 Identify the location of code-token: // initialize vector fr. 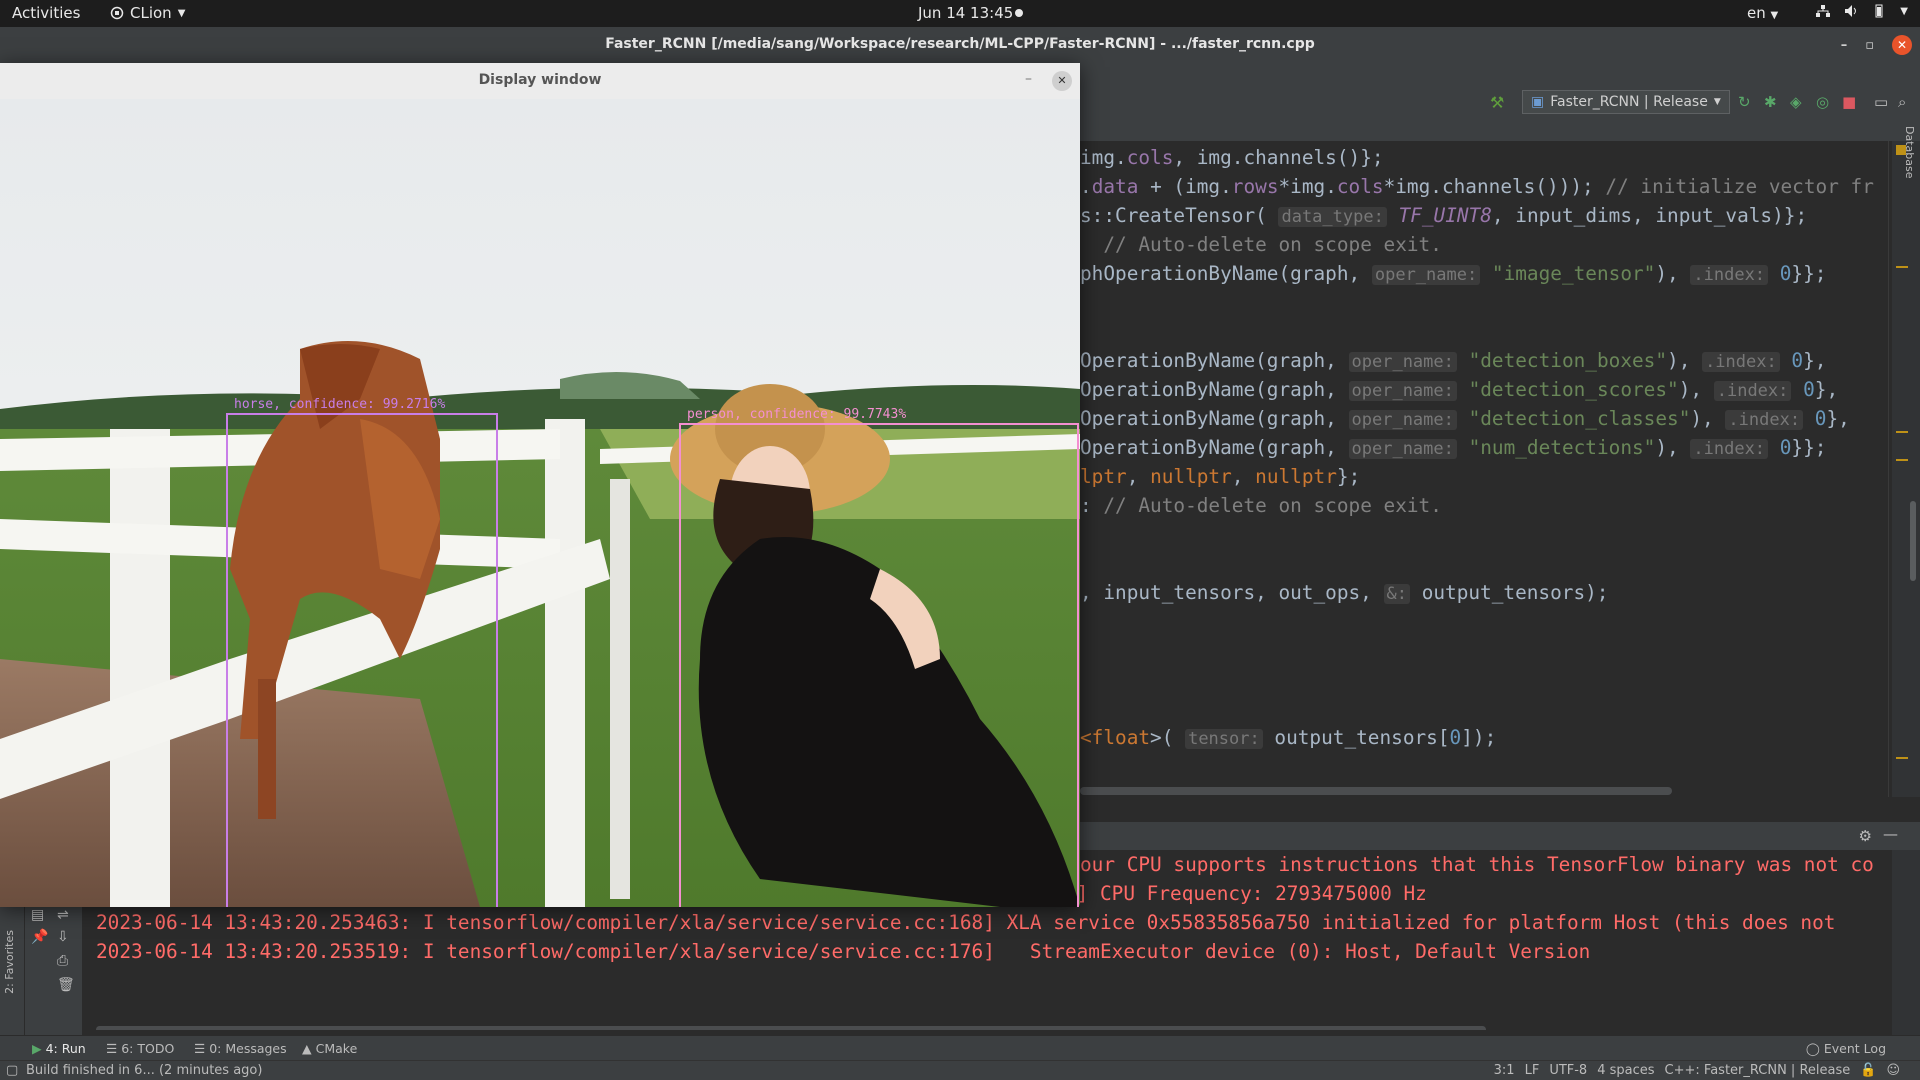
(1739, 186).